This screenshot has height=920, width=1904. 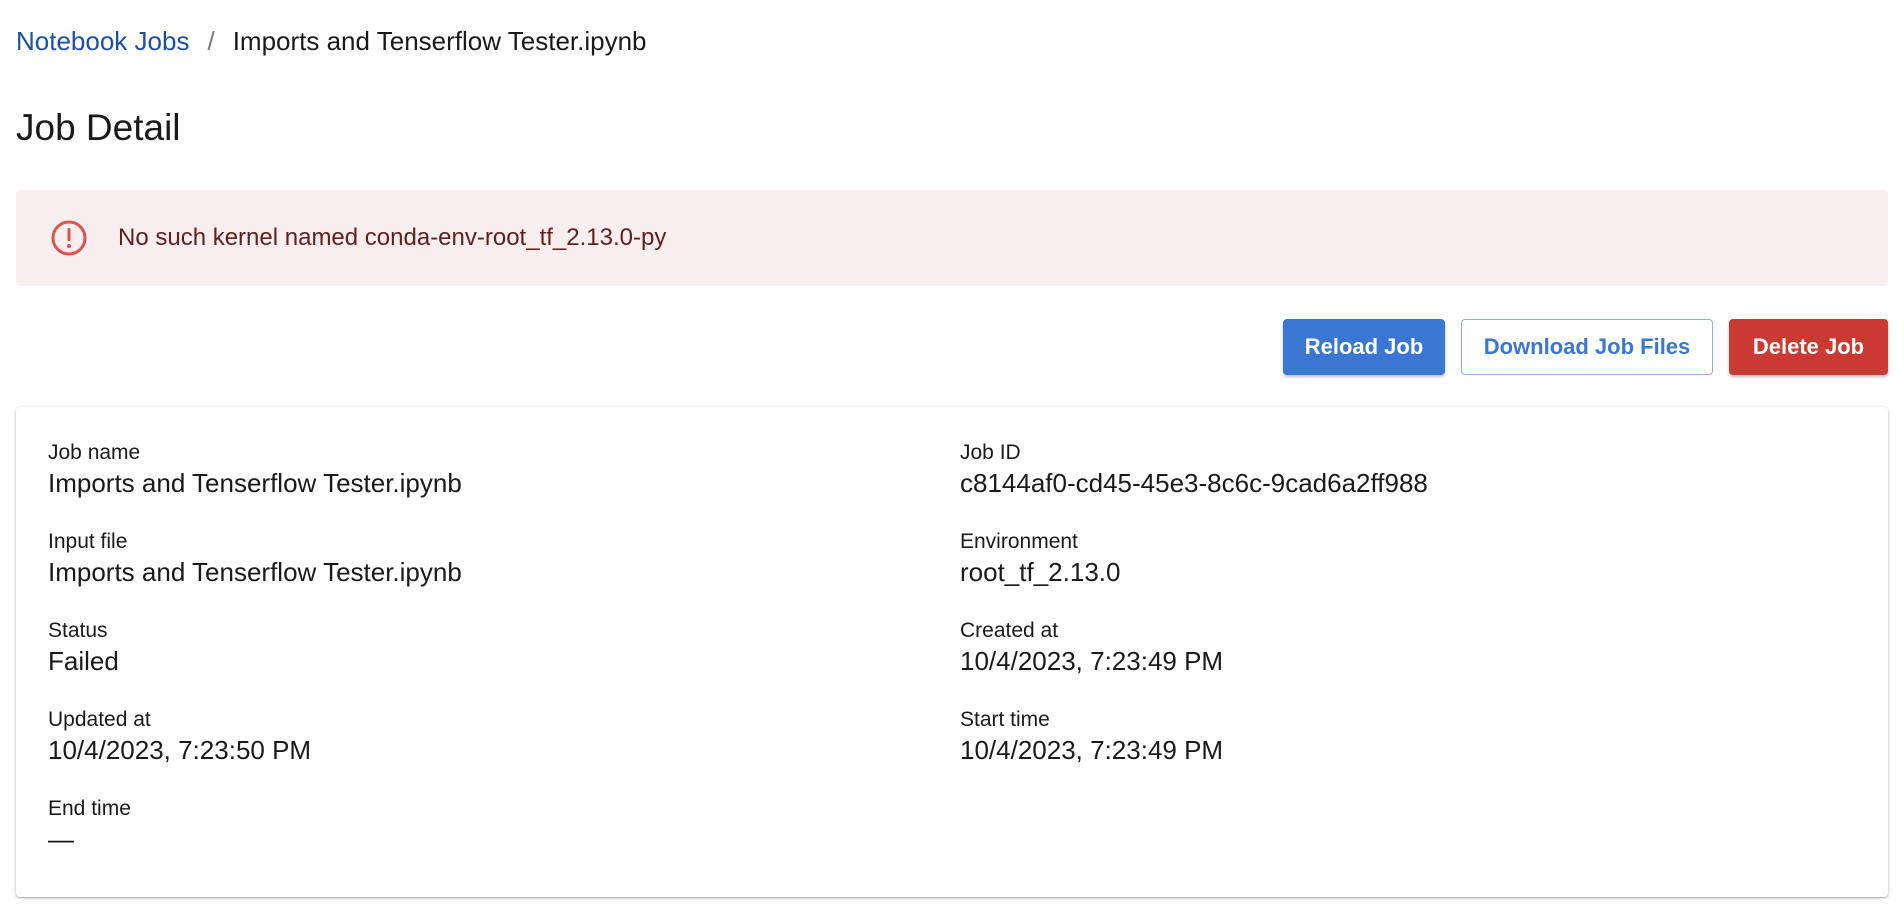 I want to click on field-label: Status, so click(x=78, y=630).